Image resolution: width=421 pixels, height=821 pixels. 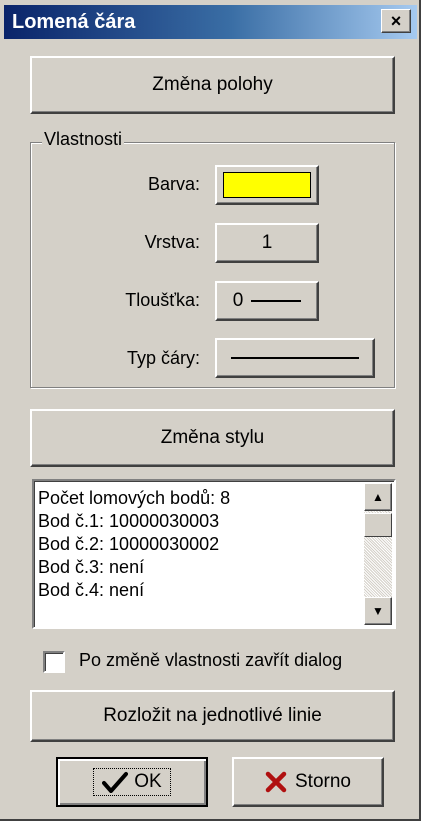 I want to click on scrollbar-thumb, so click(x=378, y=525).